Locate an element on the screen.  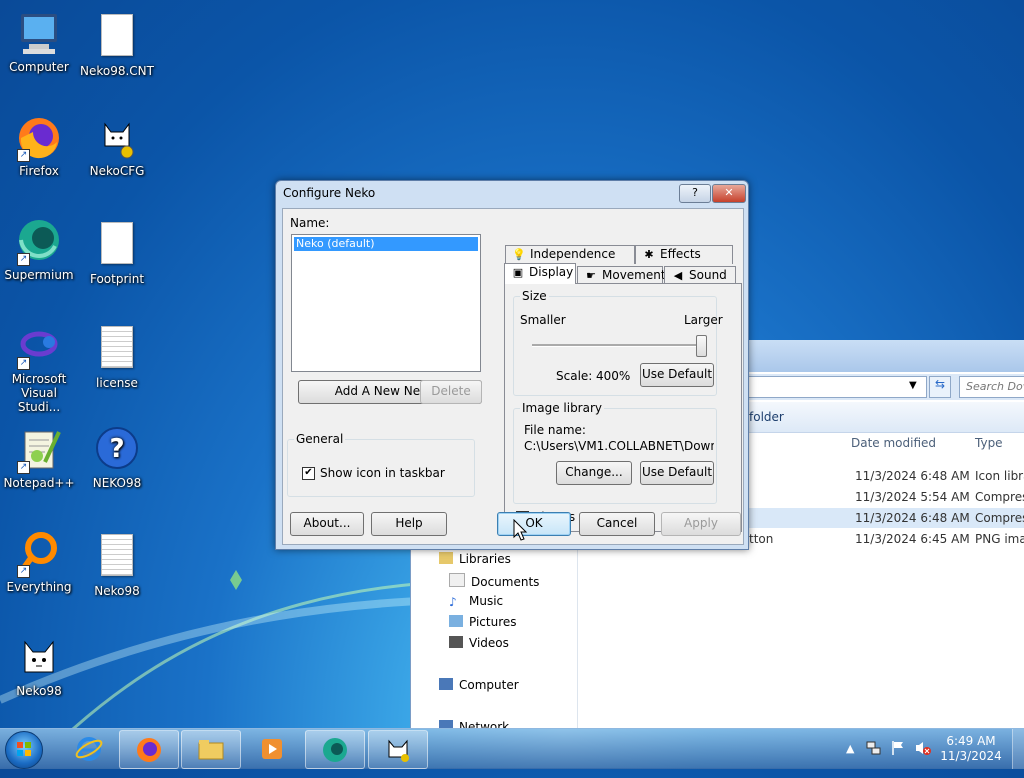
use-default-scale-button: Use Default is located at coordinates (677, 375).